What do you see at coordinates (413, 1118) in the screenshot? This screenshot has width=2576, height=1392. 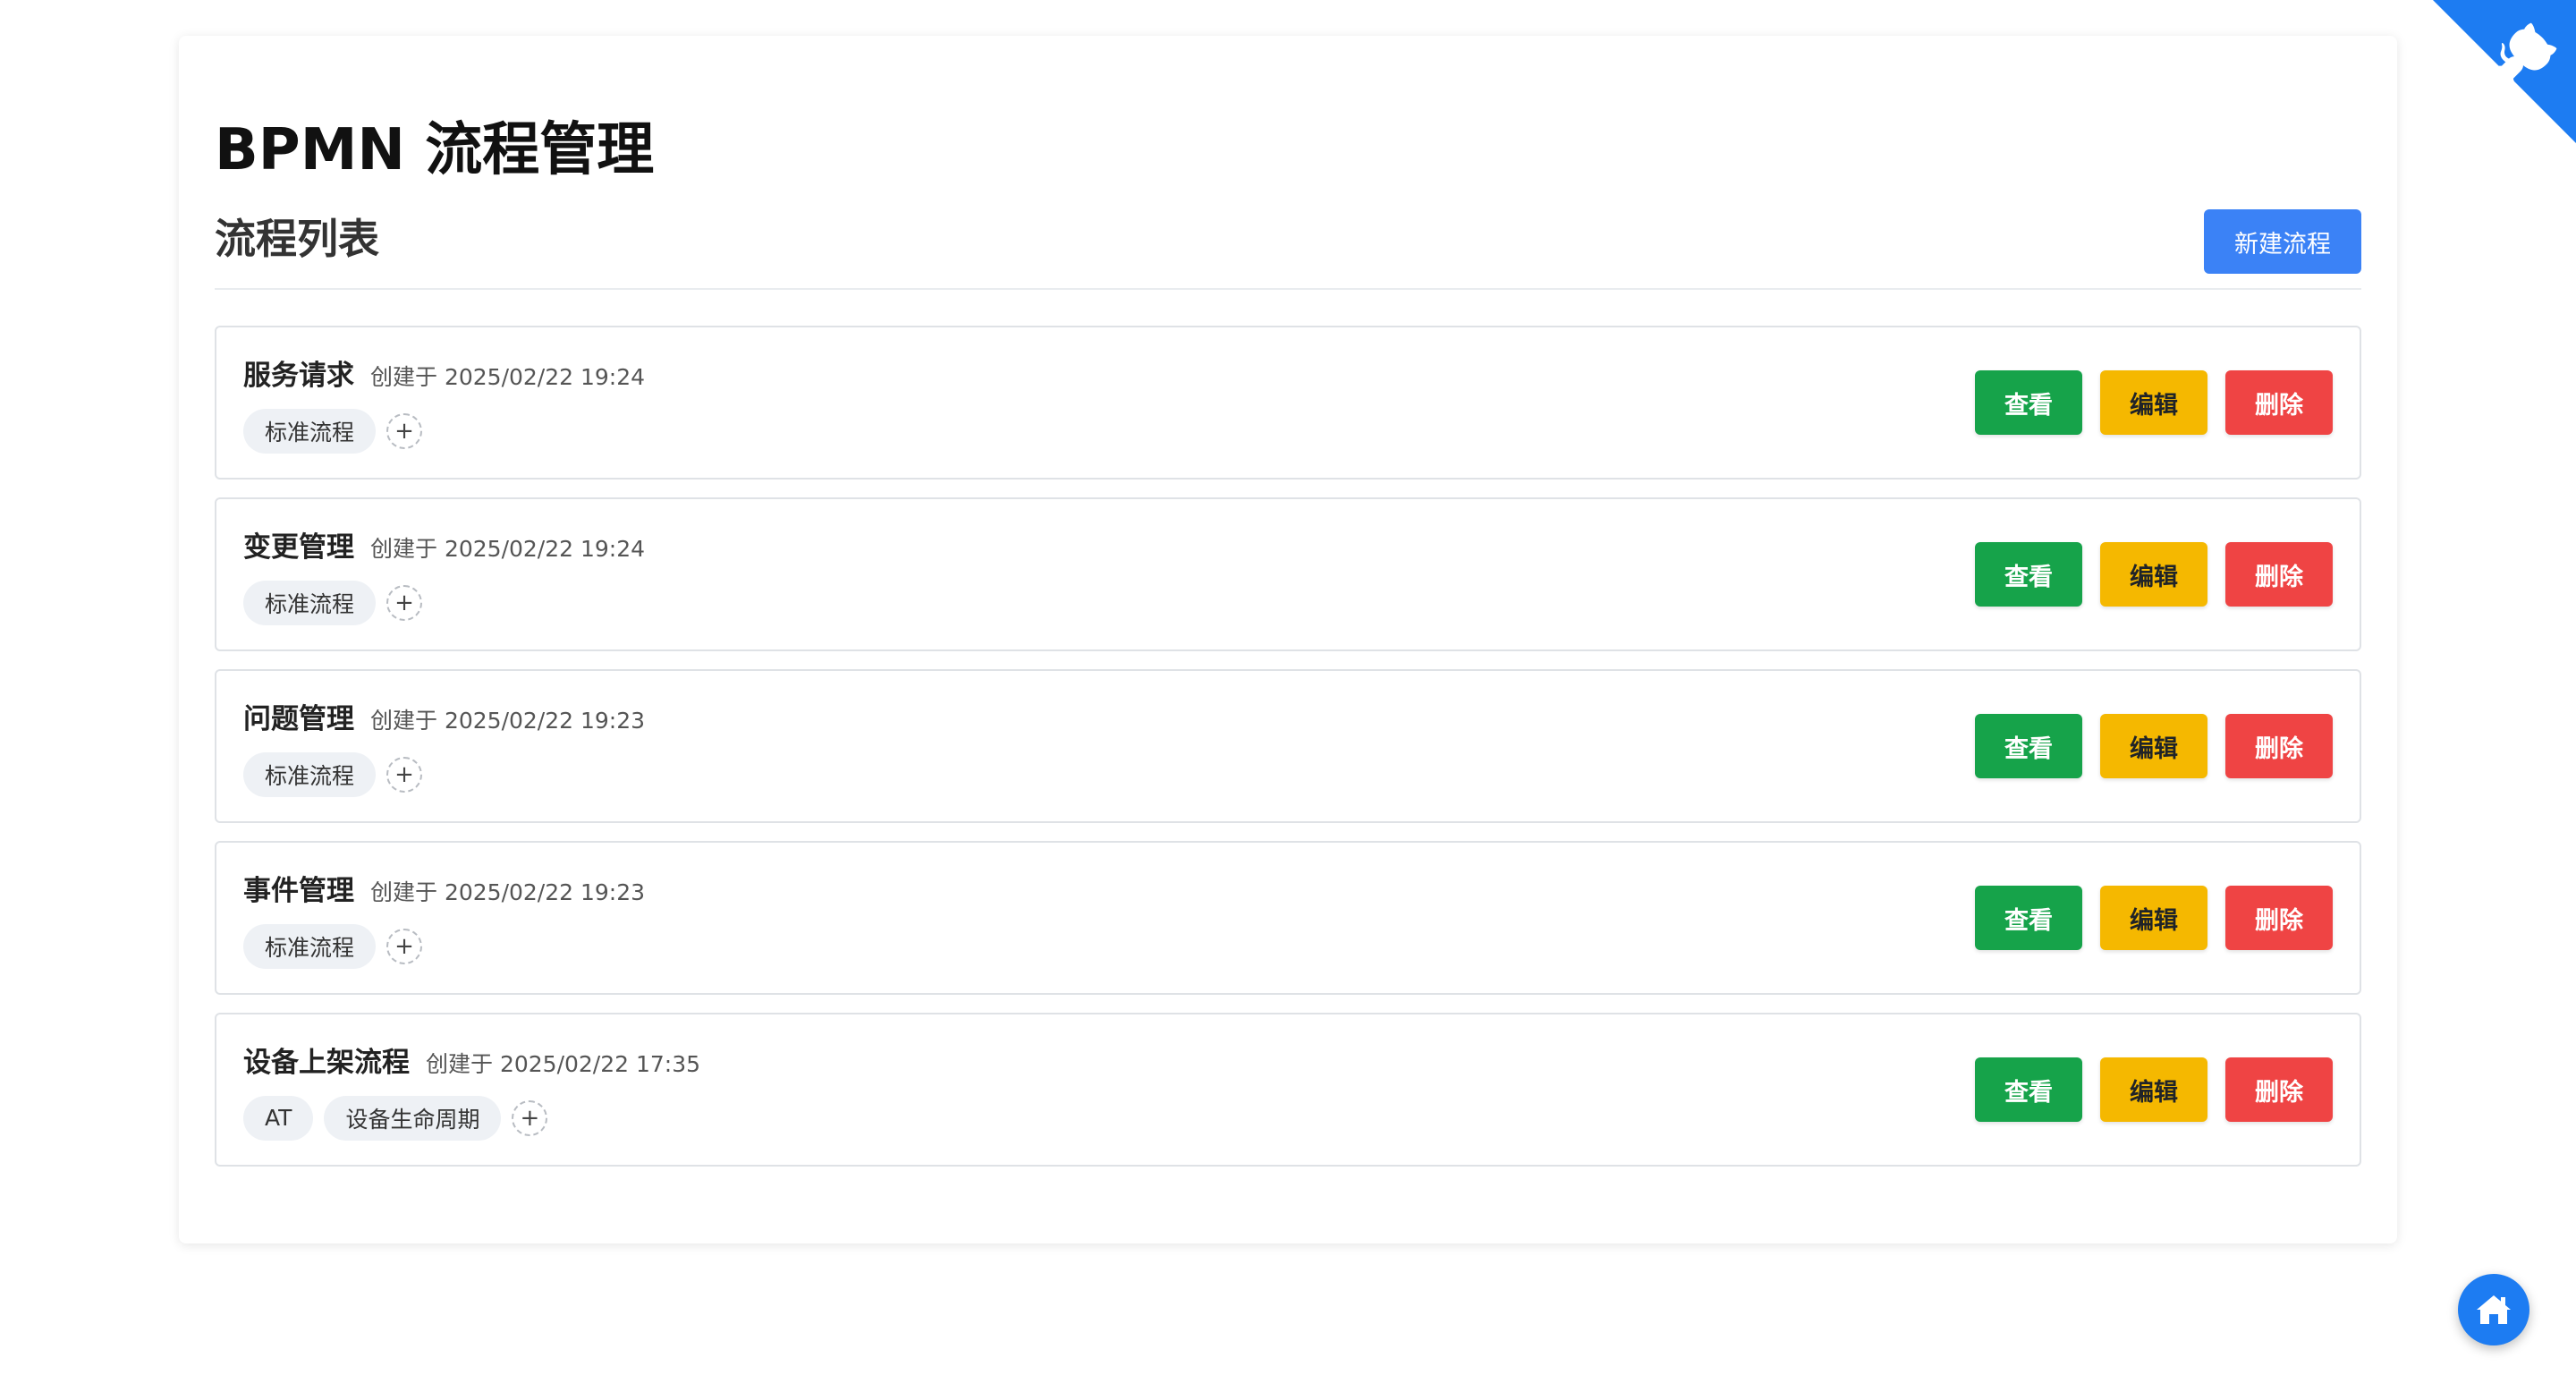 I see `tag: 设备生命周期` at bounding box center [413, 1118].